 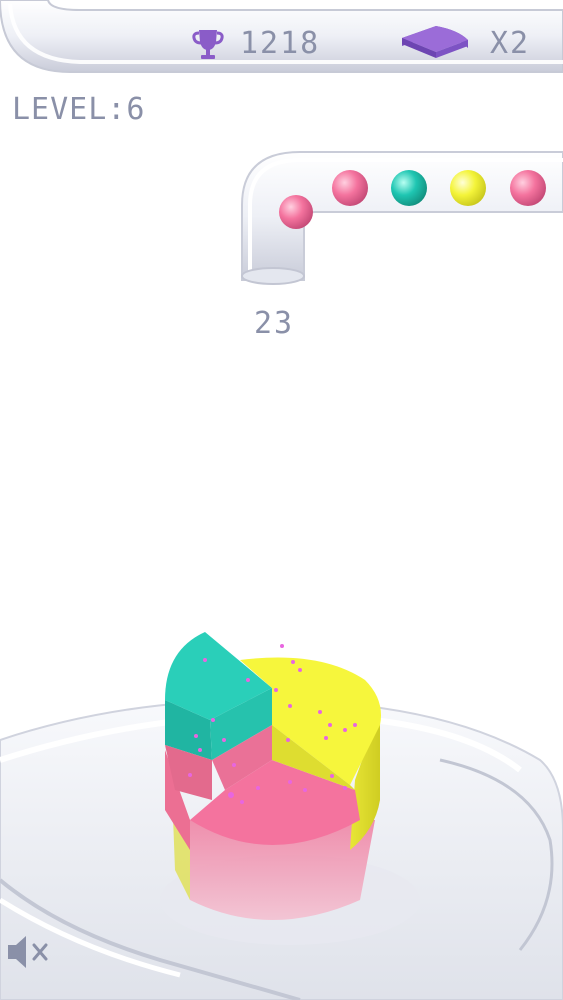 What do you see at coordinates (274, 323) in the screenshot?
I see `ball-count: 23` at bounding box center [274, 323].